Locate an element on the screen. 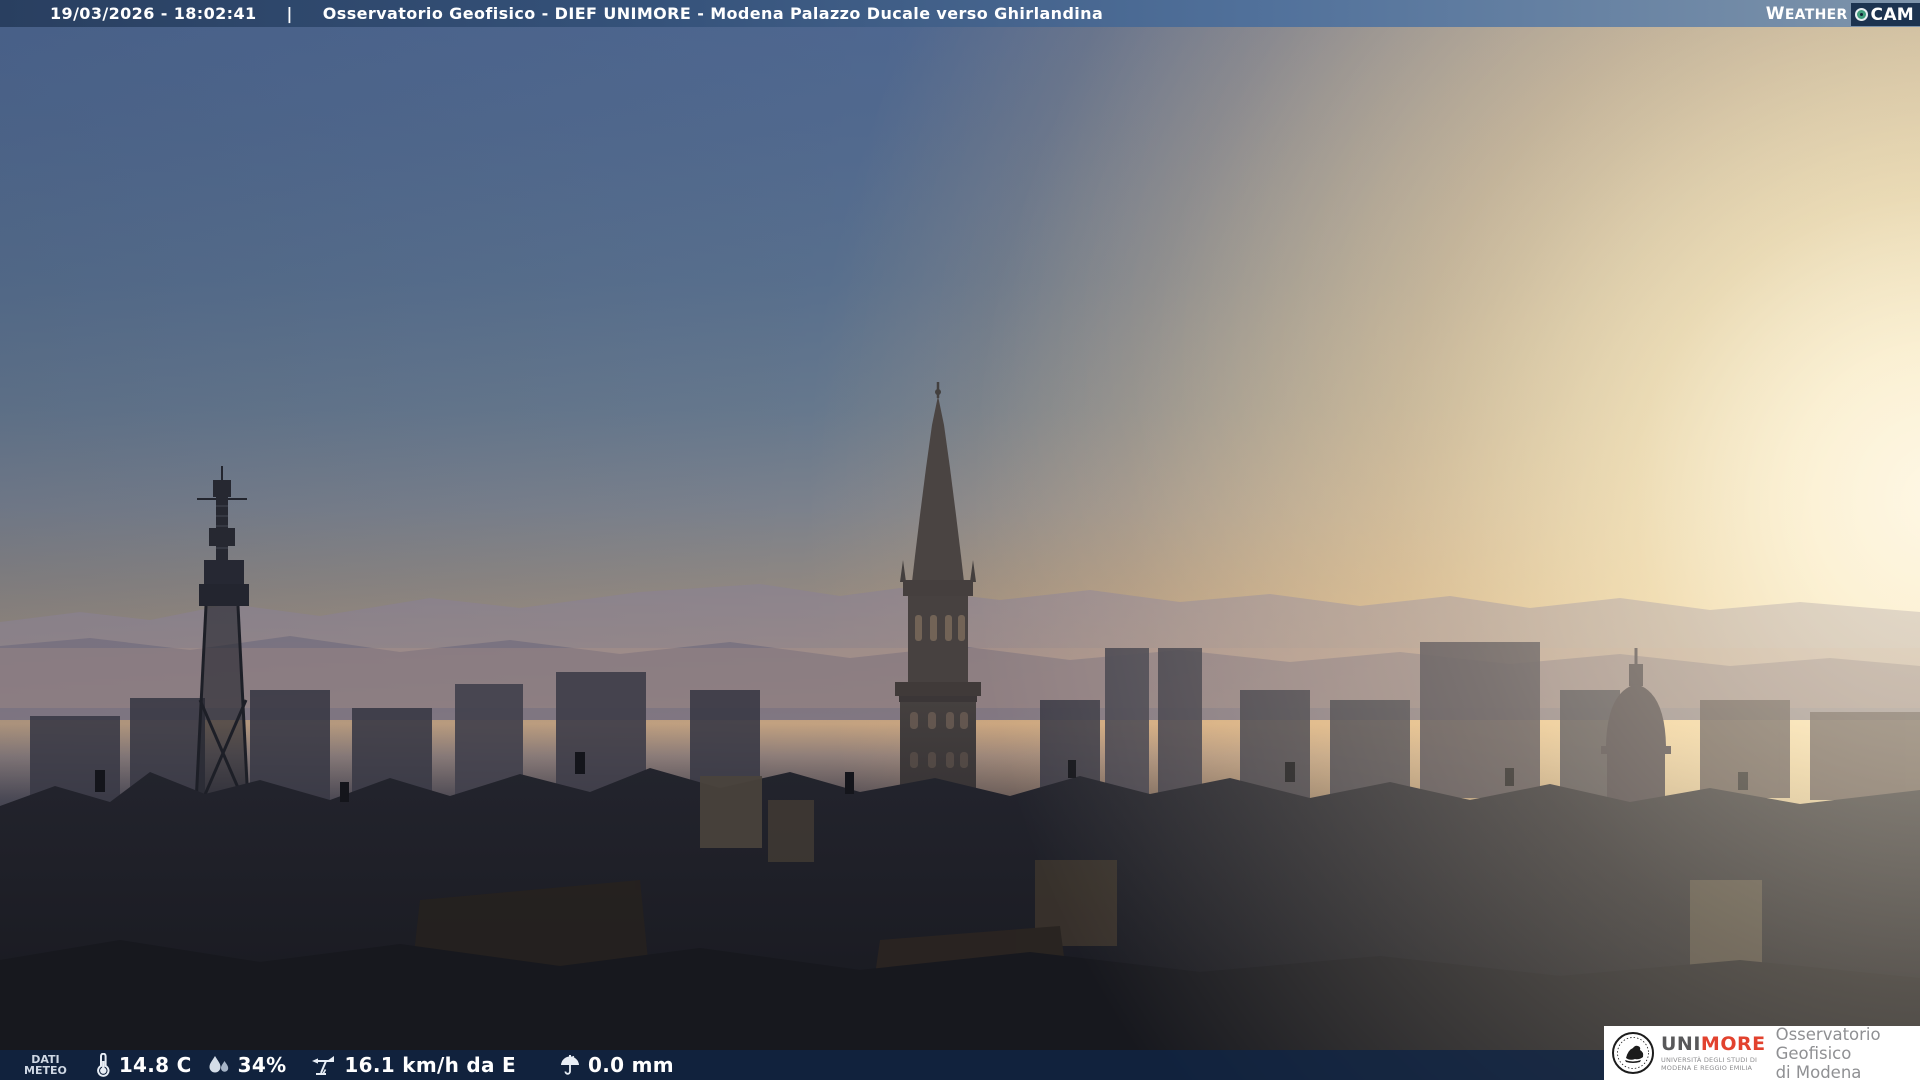  wind-value: 16.1 km/h da E is located at coordinates (430, 1065).